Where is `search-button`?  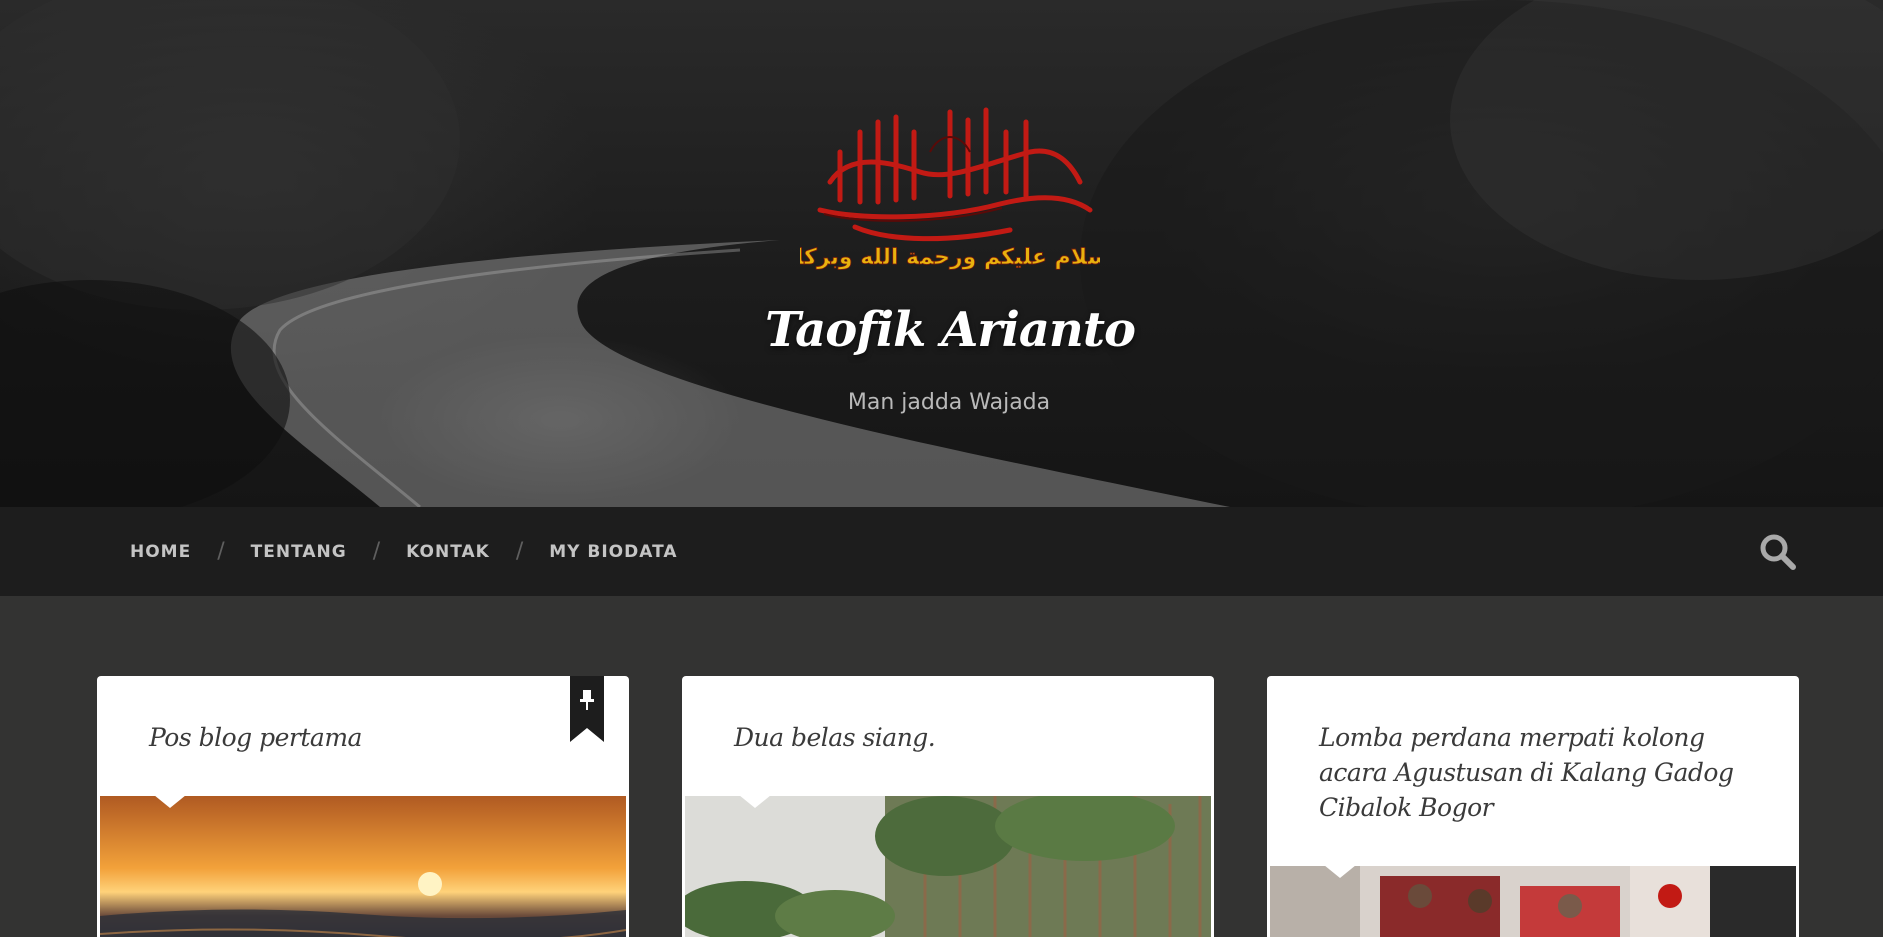
search-button is located at coordinates (1778, 552).